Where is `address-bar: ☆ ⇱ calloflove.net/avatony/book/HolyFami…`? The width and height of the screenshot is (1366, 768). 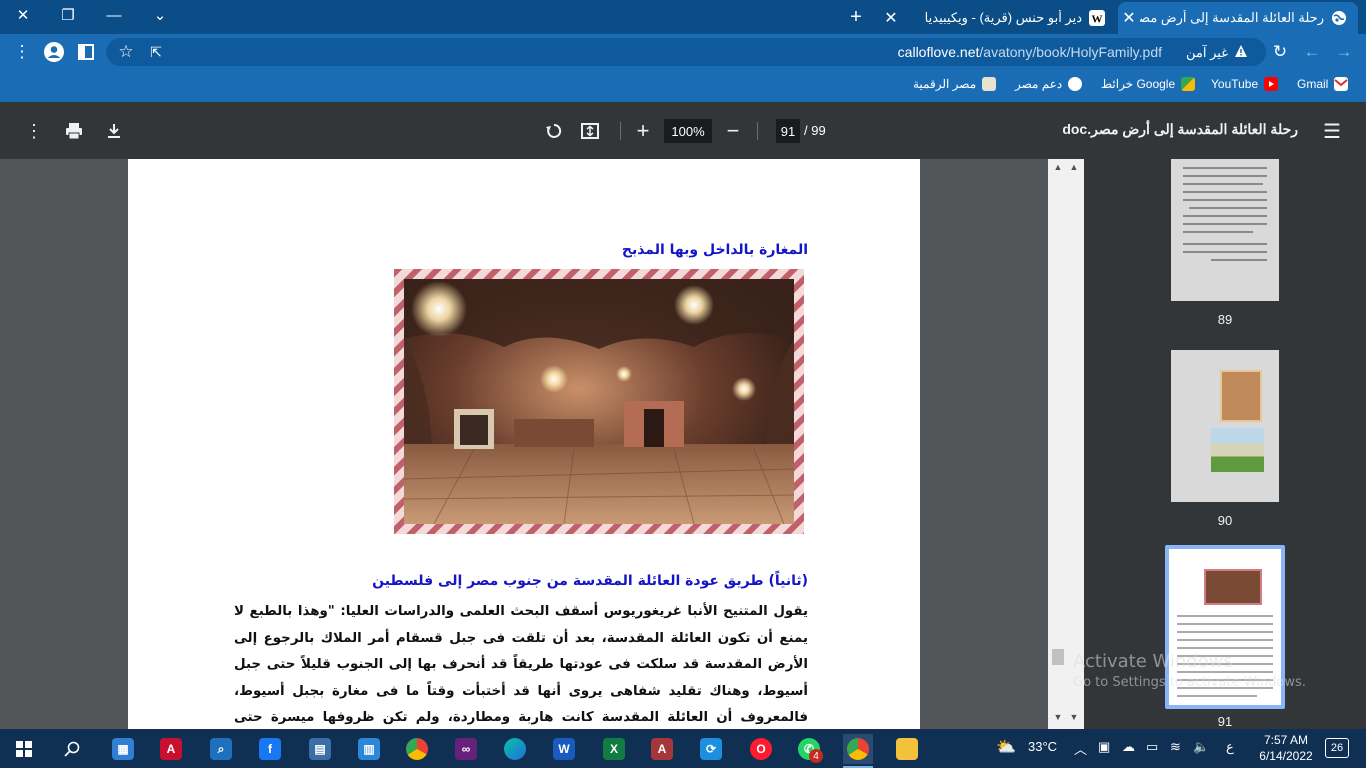
address-bar: ☆ ⇱ calloflove.net/avatony/book/HolyFami… is located at coordinates (686, 52).